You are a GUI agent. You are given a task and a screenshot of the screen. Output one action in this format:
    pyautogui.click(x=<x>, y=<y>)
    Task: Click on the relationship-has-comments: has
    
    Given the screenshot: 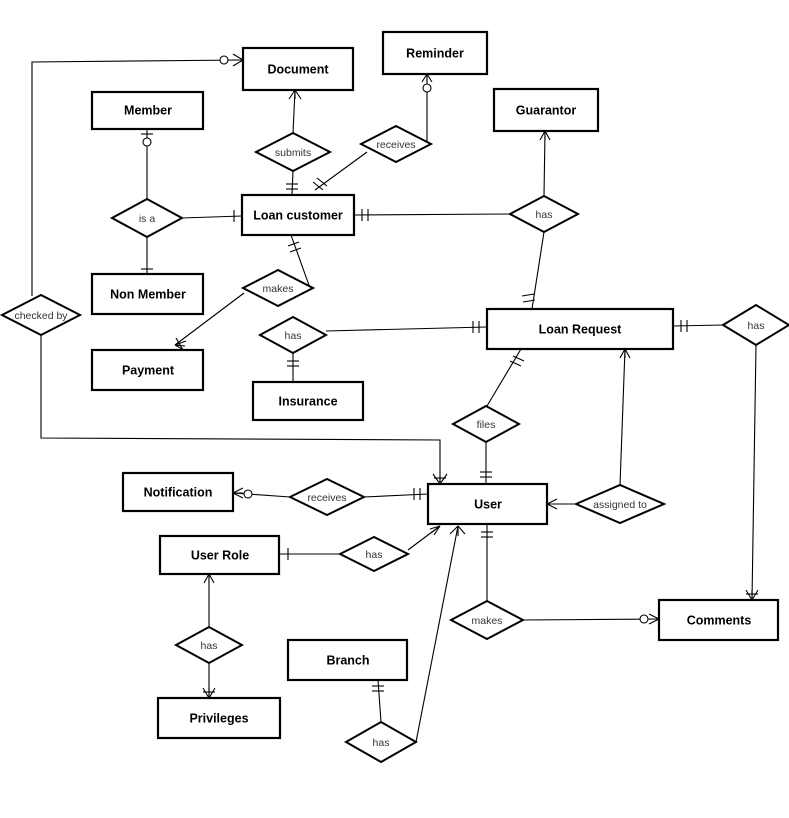 What is the action you would take?
    pyautogui.click(x=755, y=325)
    